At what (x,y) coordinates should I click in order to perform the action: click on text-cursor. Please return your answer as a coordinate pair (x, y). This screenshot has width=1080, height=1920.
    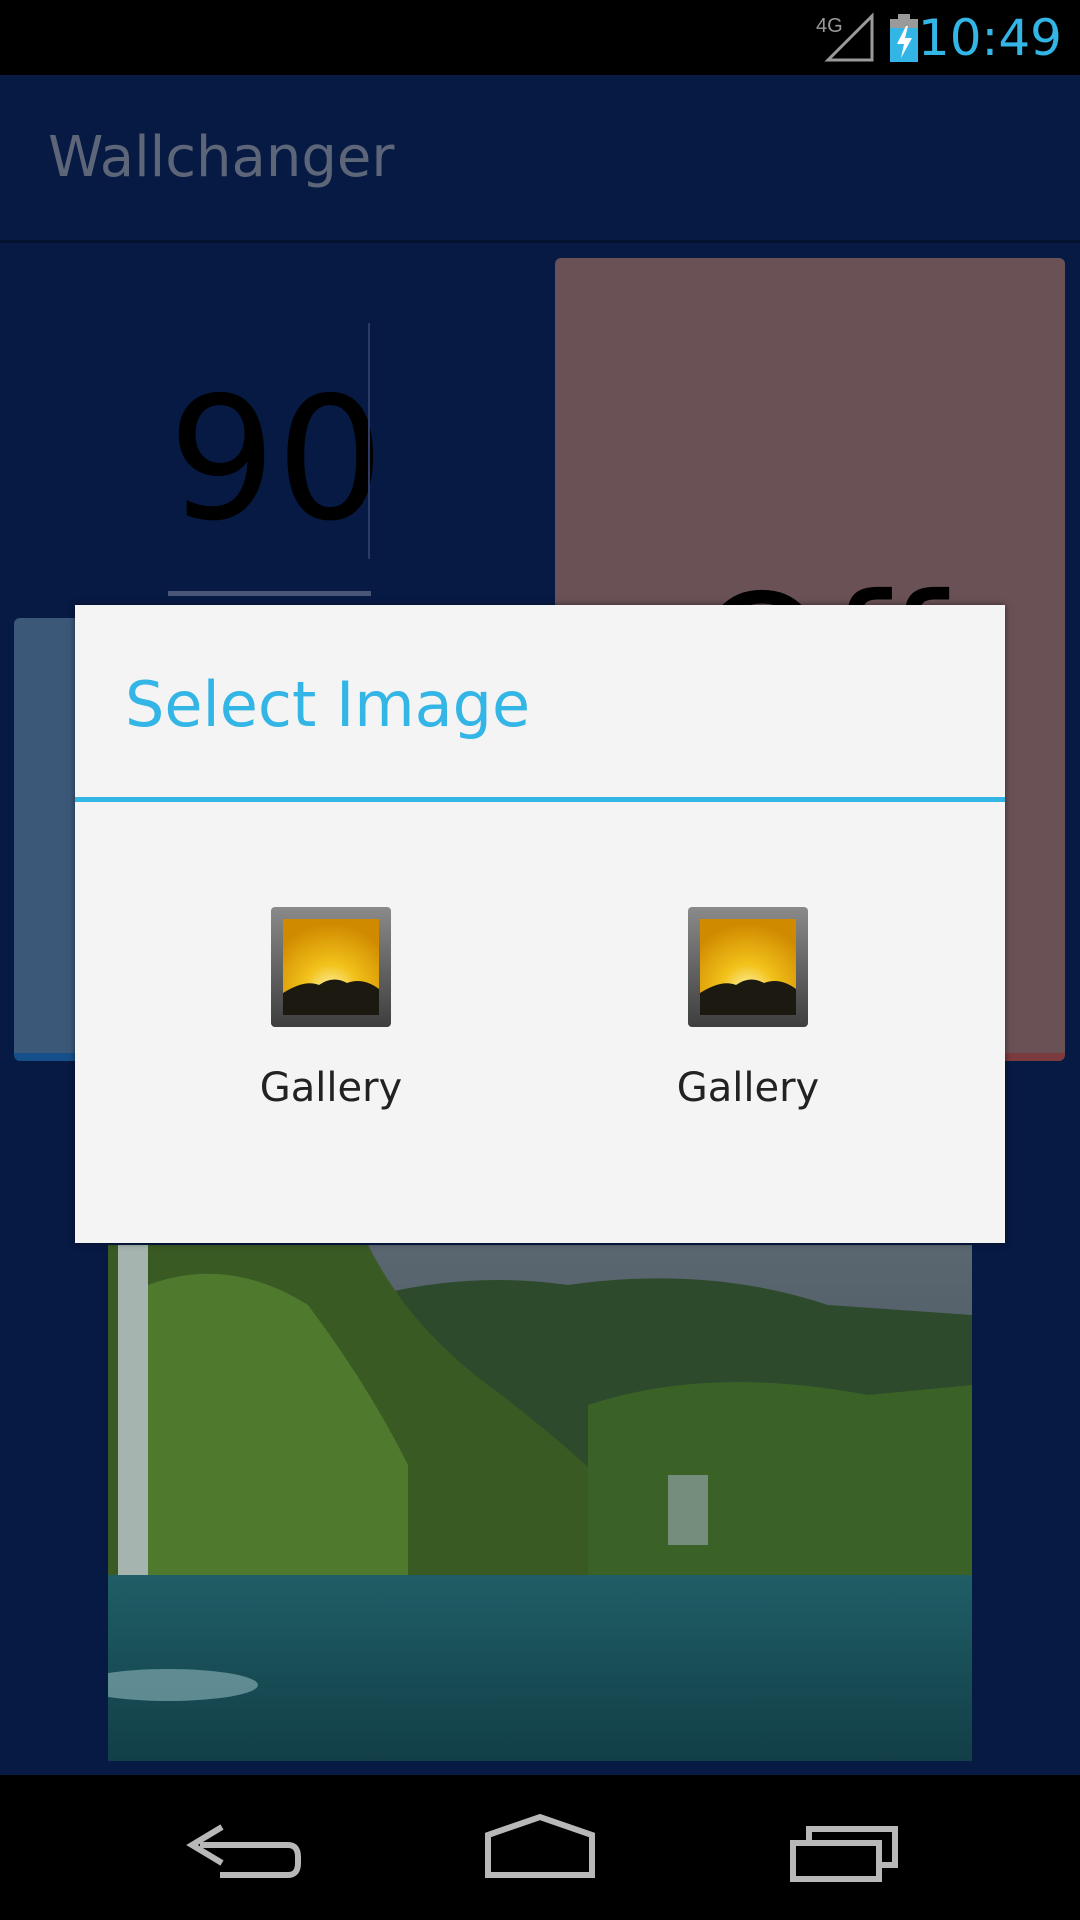
    Looking at the image, I should click on (369, 441).